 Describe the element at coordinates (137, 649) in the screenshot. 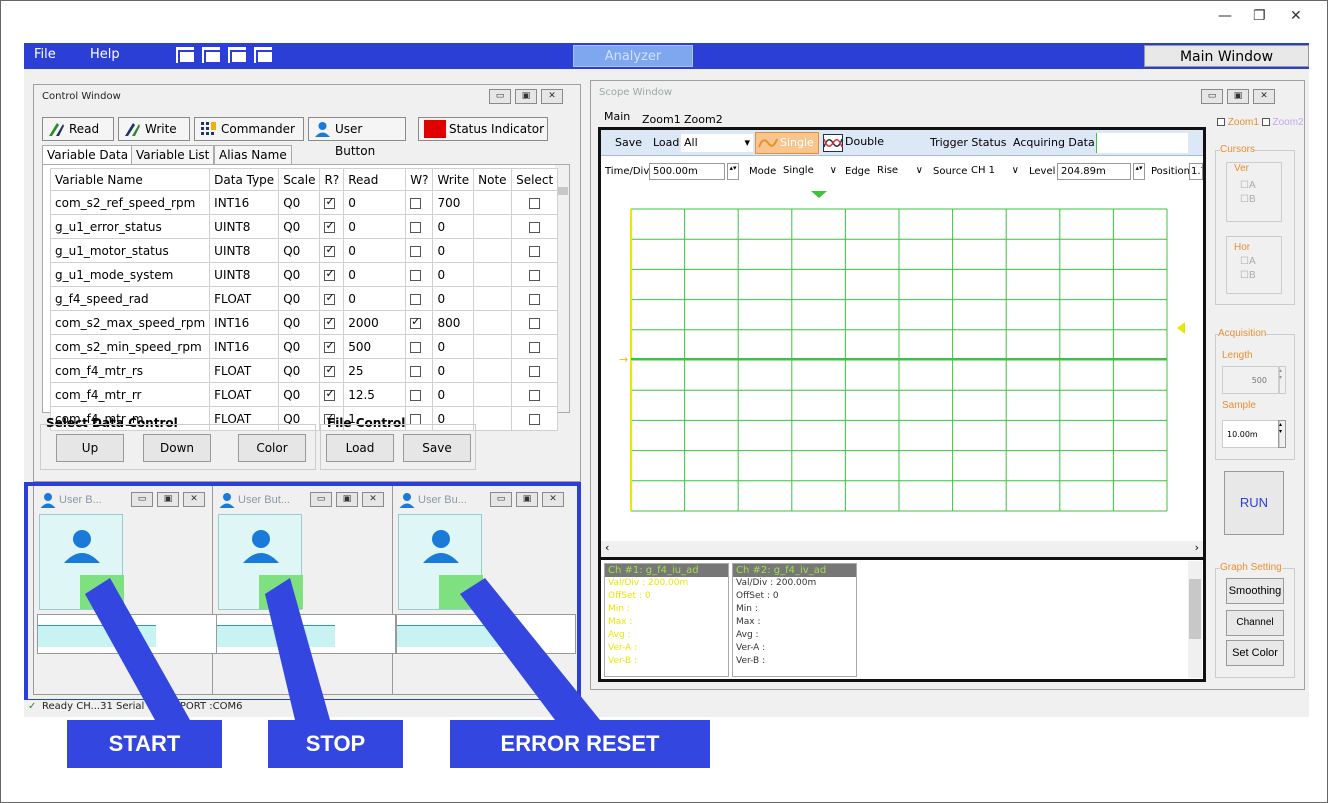

I see `start-arrow` at that location.